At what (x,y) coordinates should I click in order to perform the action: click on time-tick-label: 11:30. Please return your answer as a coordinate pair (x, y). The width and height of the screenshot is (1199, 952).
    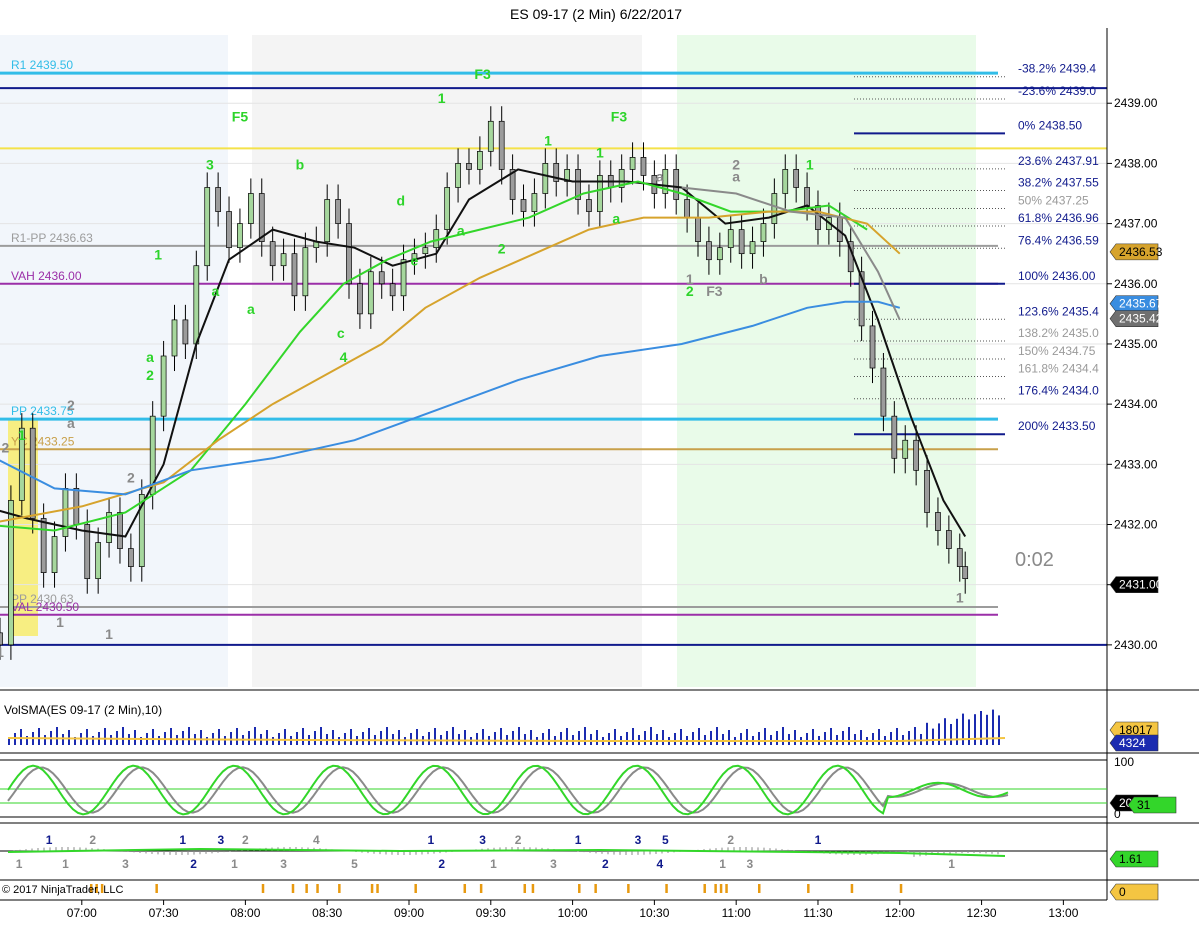
    Looking at the image, I should click on (817, 913).